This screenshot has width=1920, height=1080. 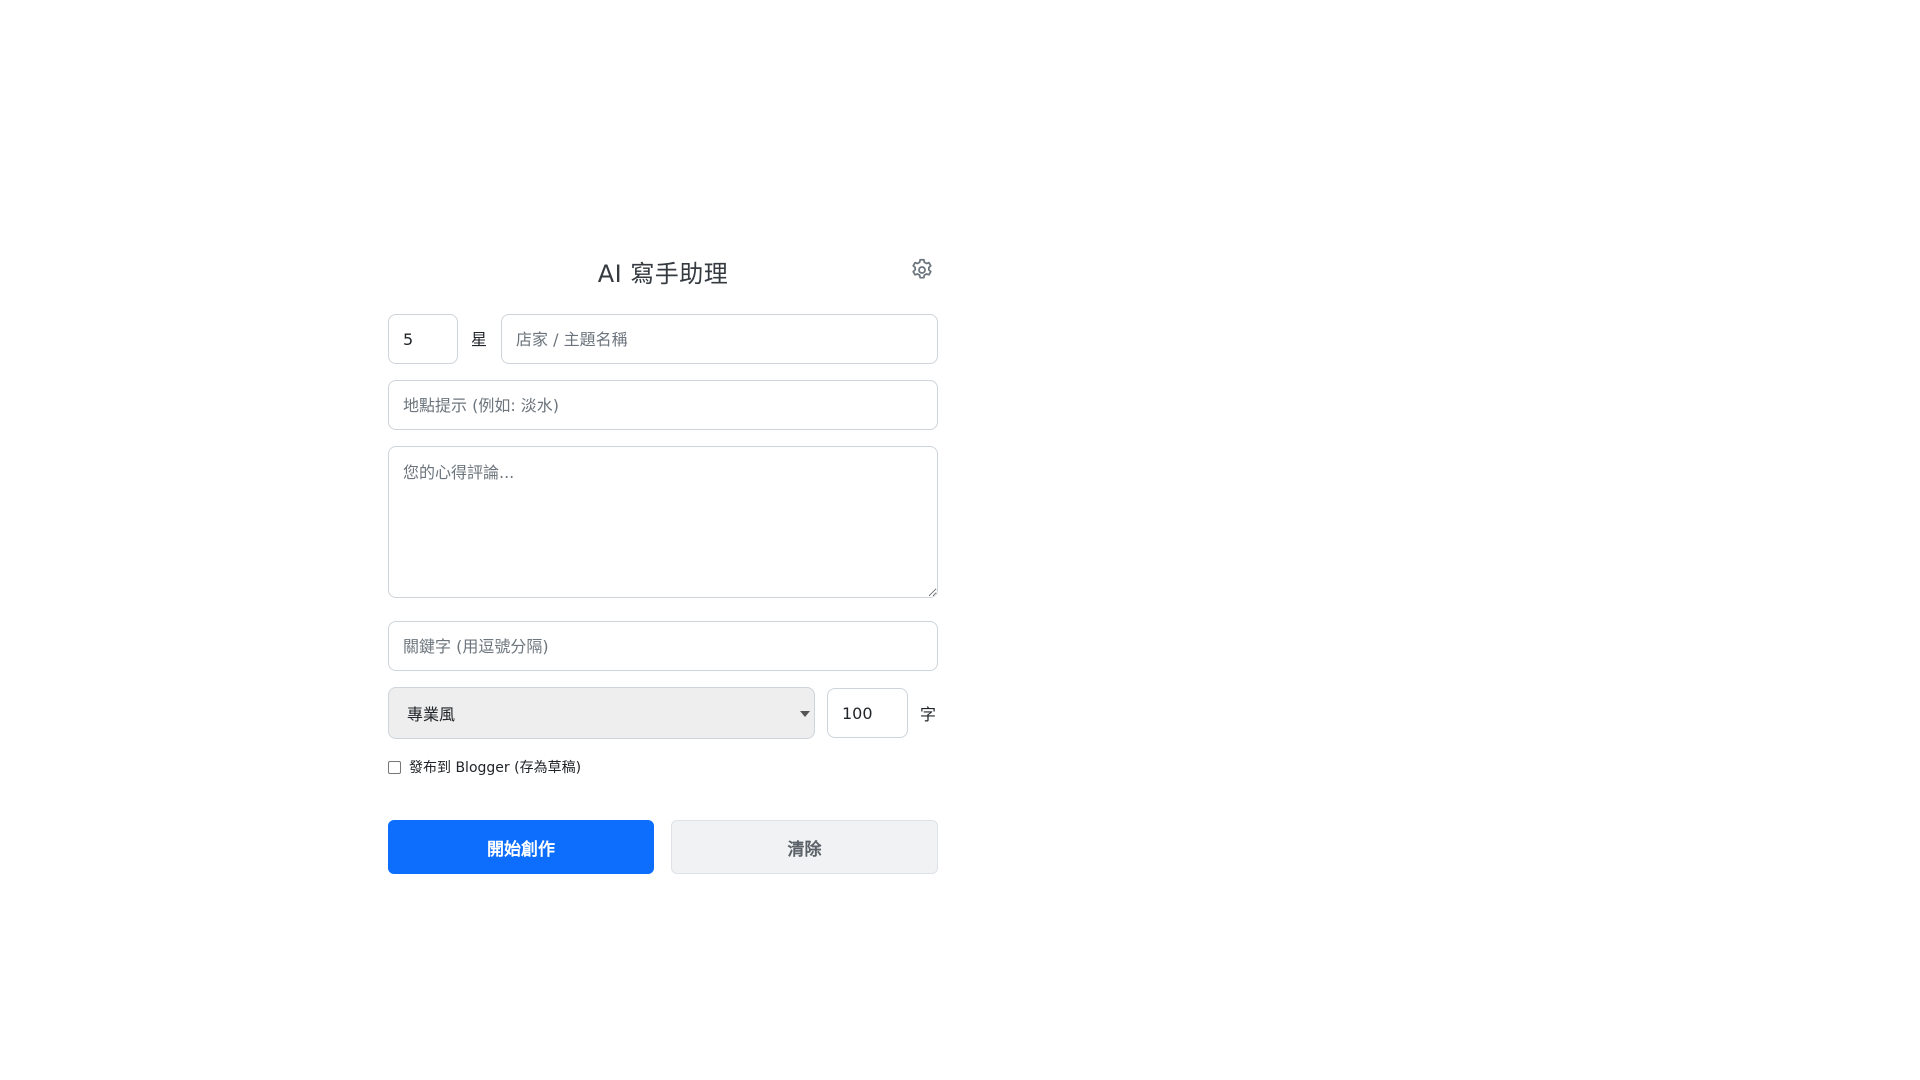 I want to click on settings-button, so click(x=922, y=270).